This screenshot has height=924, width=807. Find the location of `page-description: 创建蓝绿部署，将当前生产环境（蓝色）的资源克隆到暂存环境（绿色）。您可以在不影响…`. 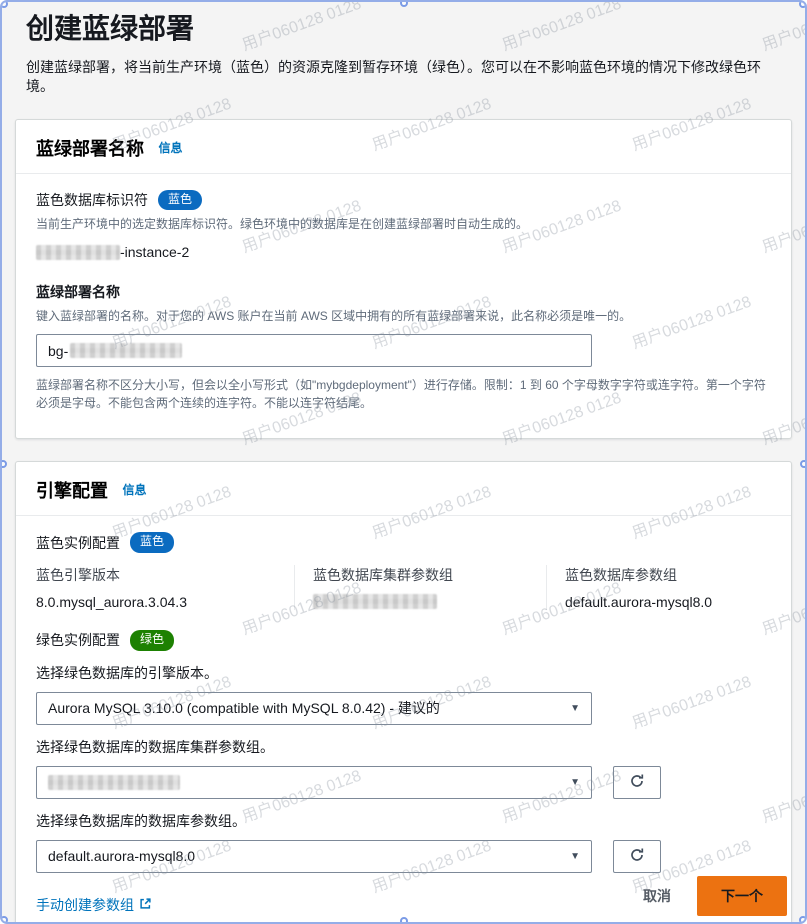

page-description: 创建蓝绿部署，将当前生产环境（蓝色）的资源克隆到暂存环境（绿色）。您可以在不影响… is located at coordinates (393, 76).